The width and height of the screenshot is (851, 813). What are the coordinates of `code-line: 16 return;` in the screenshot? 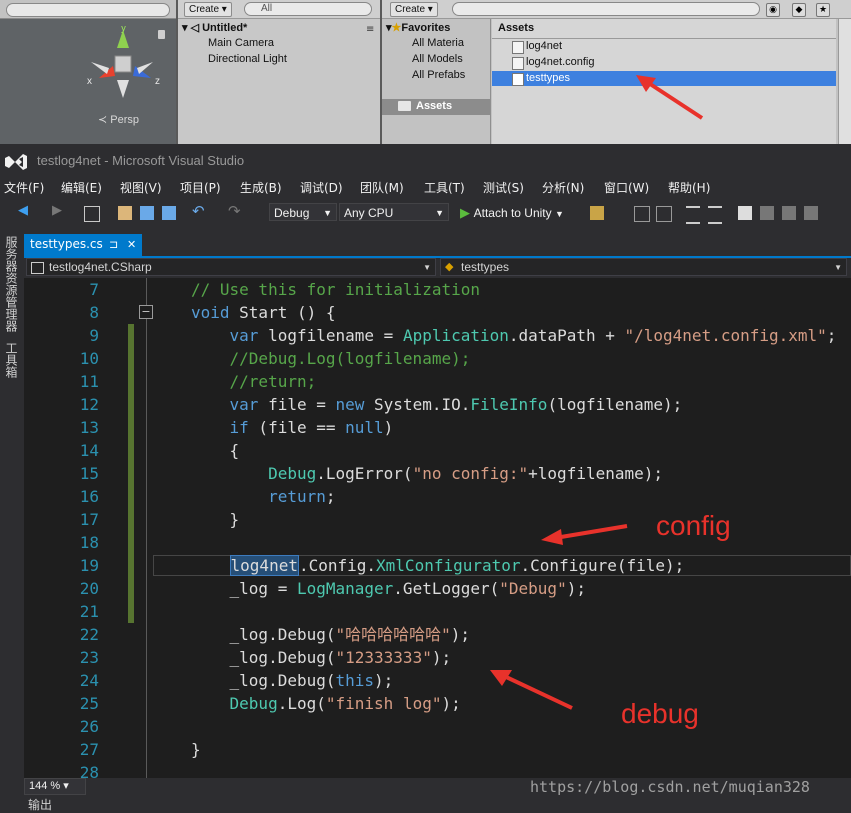 It's located at (437, 496).